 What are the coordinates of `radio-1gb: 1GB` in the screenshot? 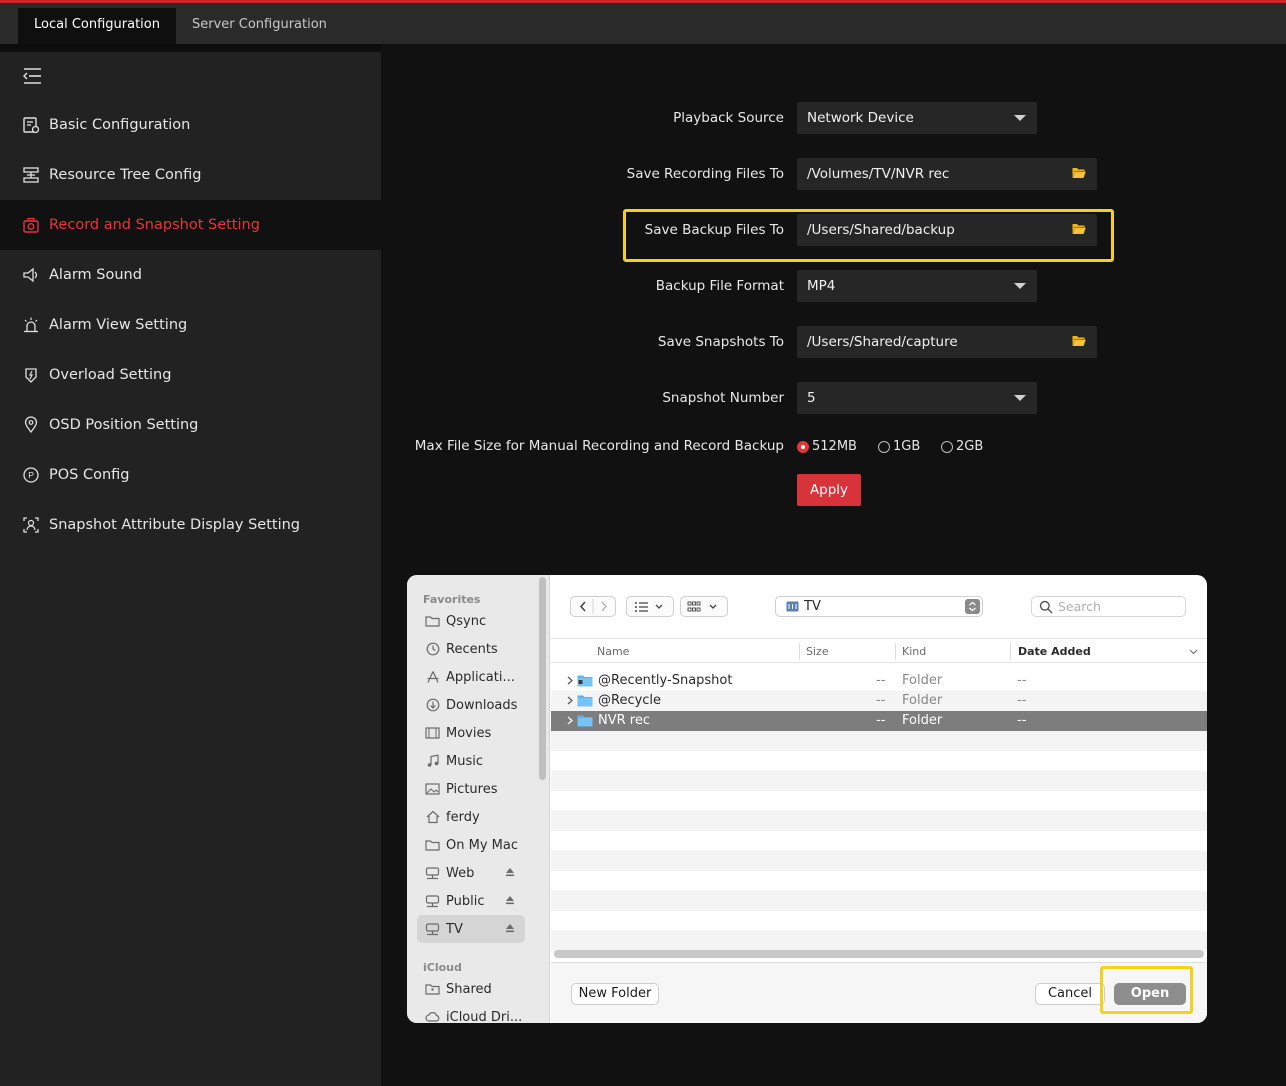 It's located at (899, 446).